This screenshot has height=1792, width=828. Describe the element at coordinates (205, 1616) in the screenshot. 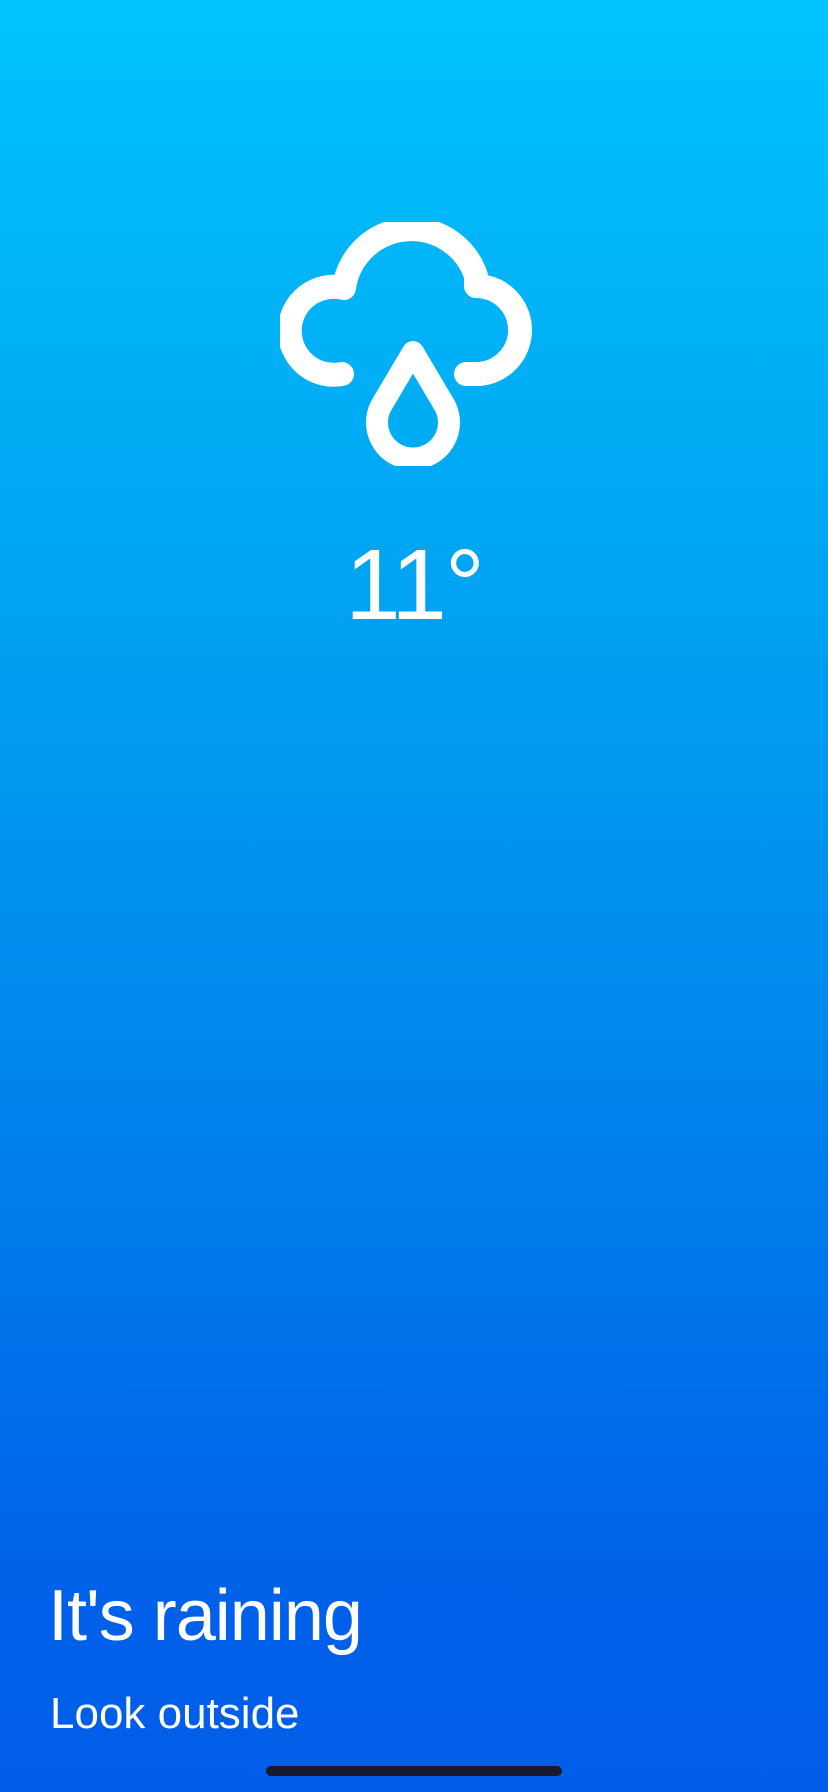

I see `weather-headline: It's raining` at that location.